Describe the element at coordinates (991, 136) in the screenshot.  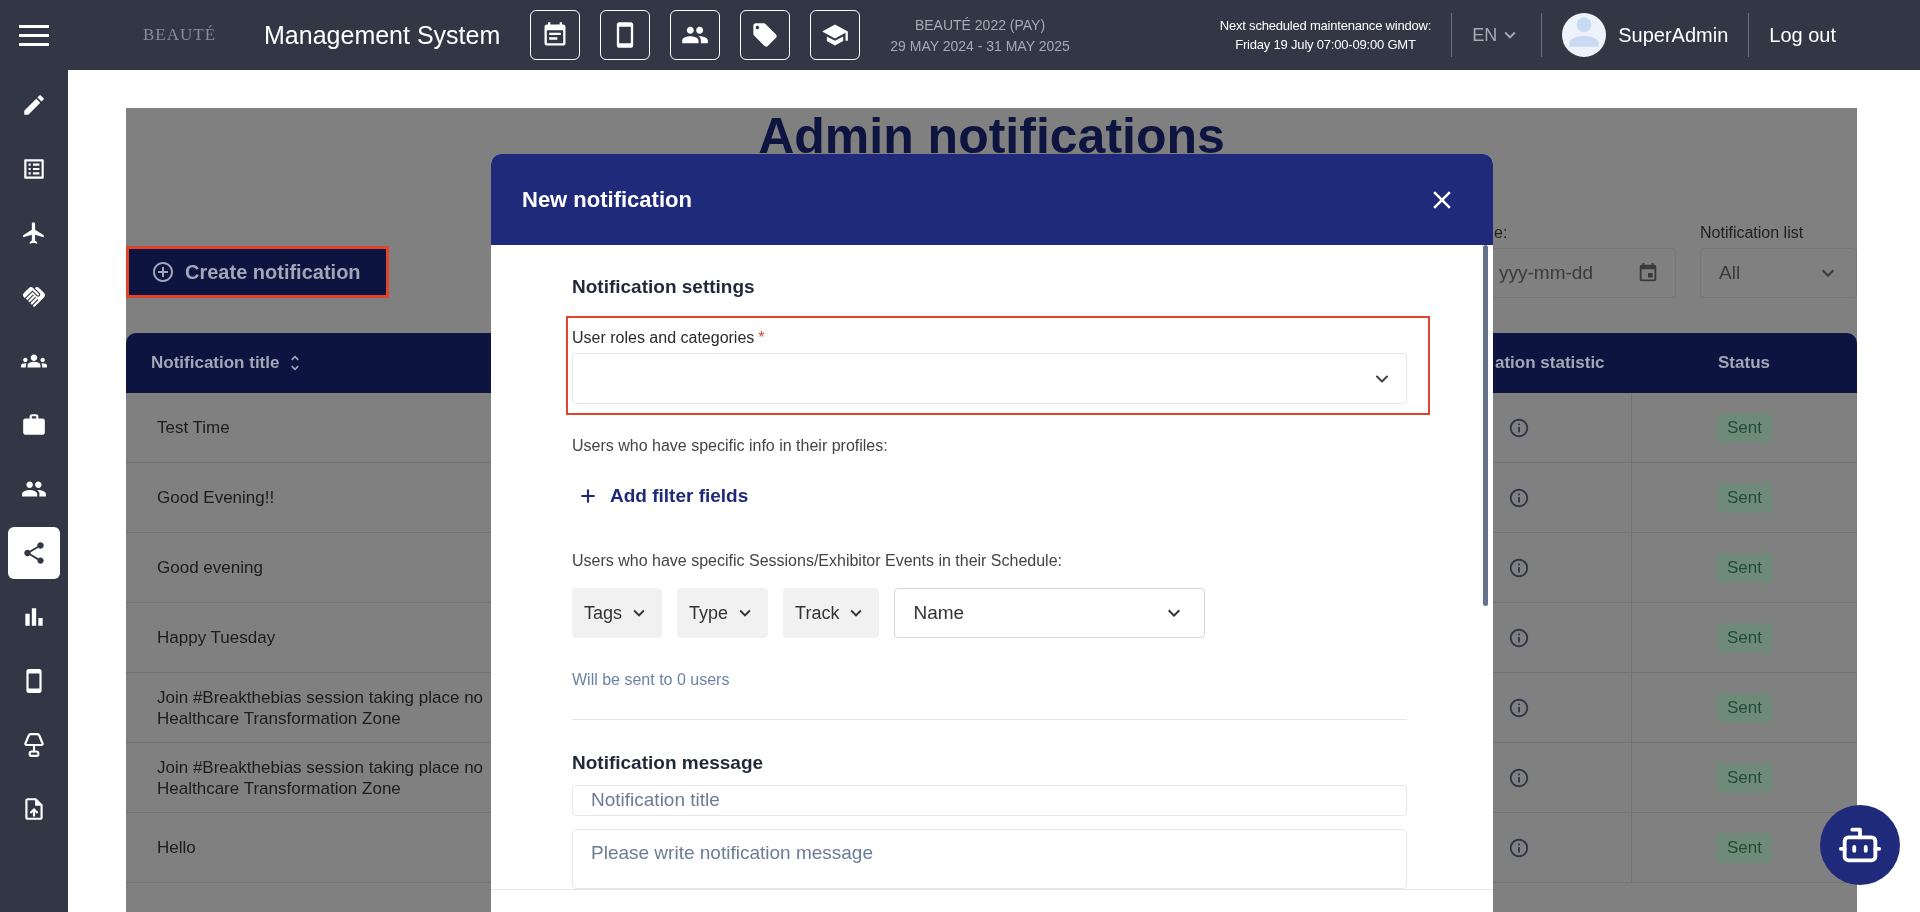
I see `page-title: Admin notifications` at that location.